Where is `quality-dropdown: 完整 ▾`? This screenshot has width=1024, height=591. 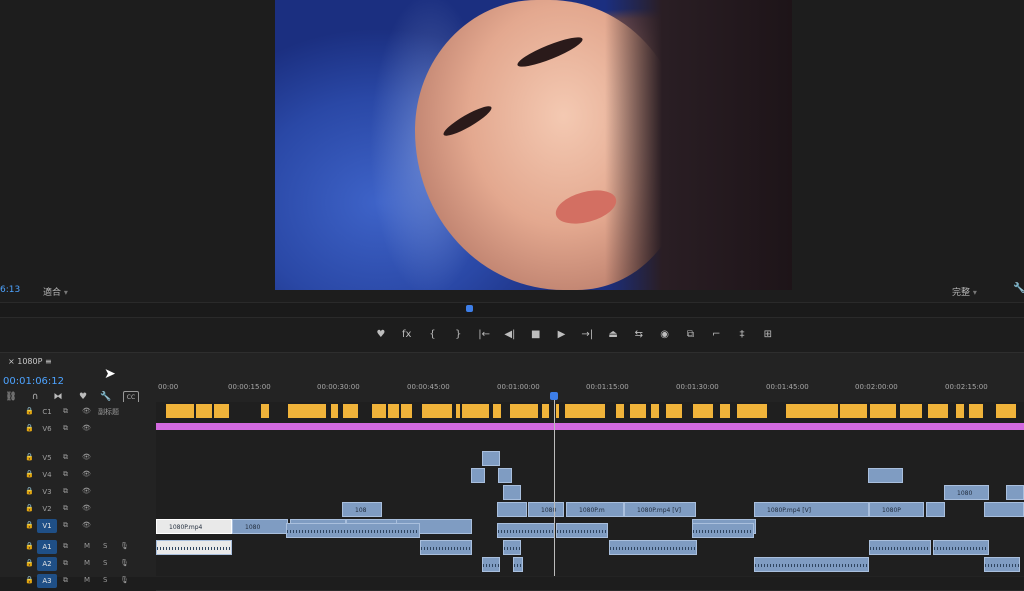
quality-dropdown: 完整 ▾ is located at coordinates (964, 291).